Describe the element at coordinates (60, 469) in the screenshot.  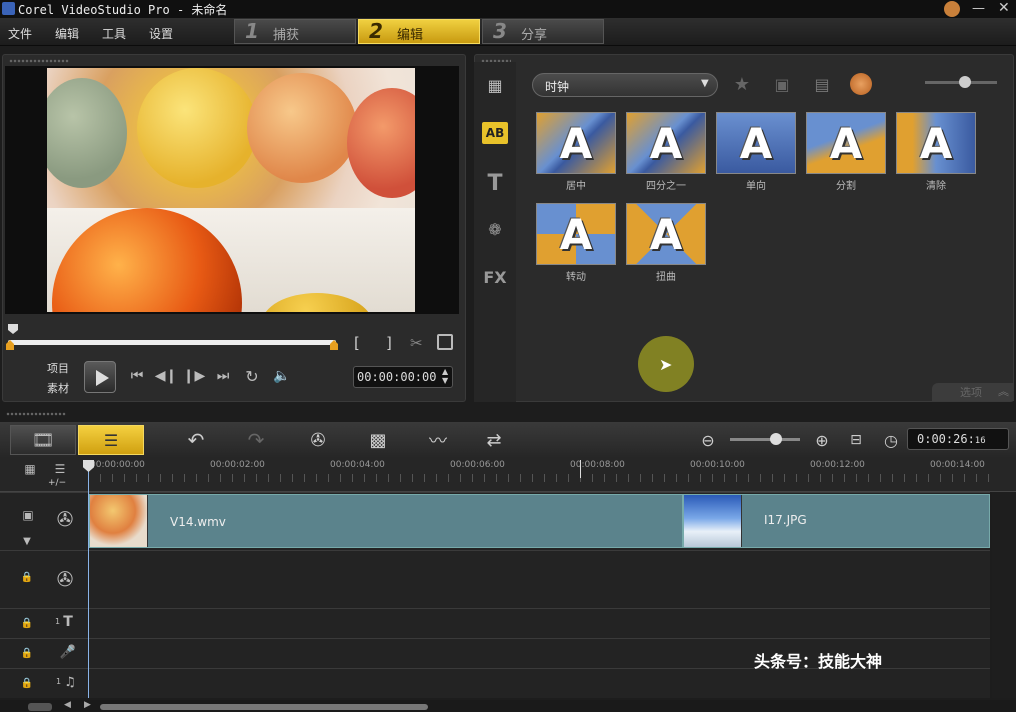
I see `chapter-point-icon: ☰` at that location.